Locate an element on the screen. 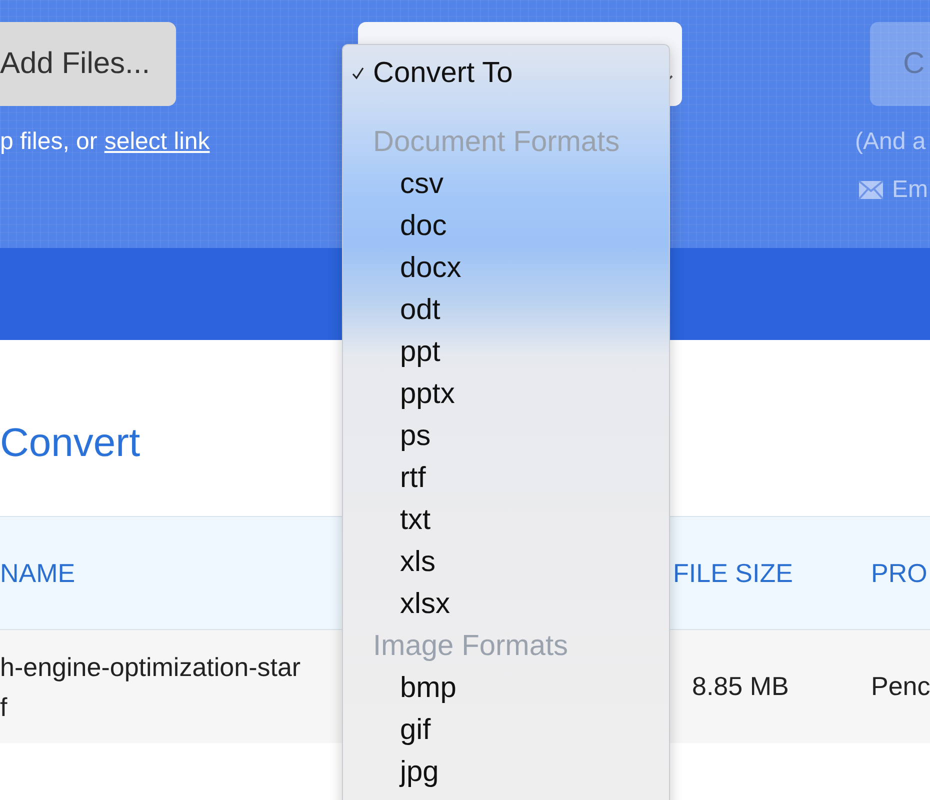 The width and height of the screenshot is (930, 800). menu-option: odt is located at coordinates (506, 310).